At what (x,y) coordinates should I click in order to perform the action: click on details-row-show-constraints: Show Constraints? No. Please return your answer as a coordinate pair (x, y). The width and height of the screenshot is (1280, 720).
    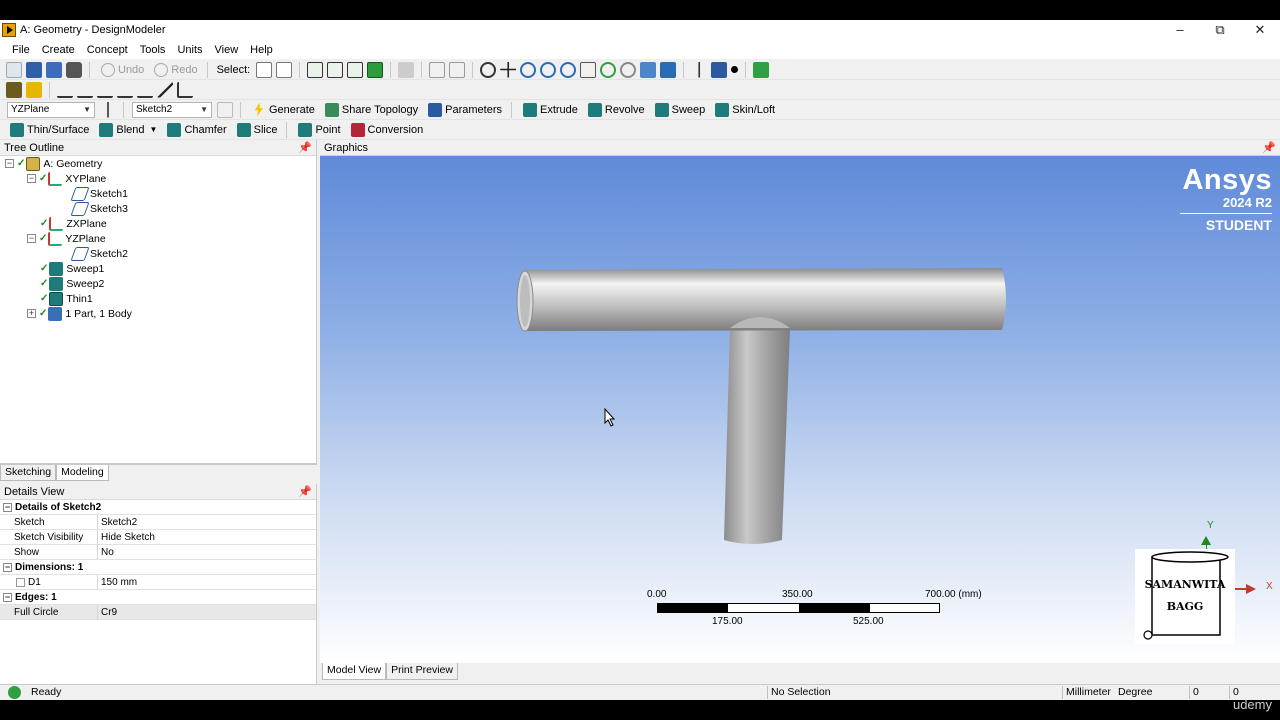
    Looking at the image, I should click on (158, 552).